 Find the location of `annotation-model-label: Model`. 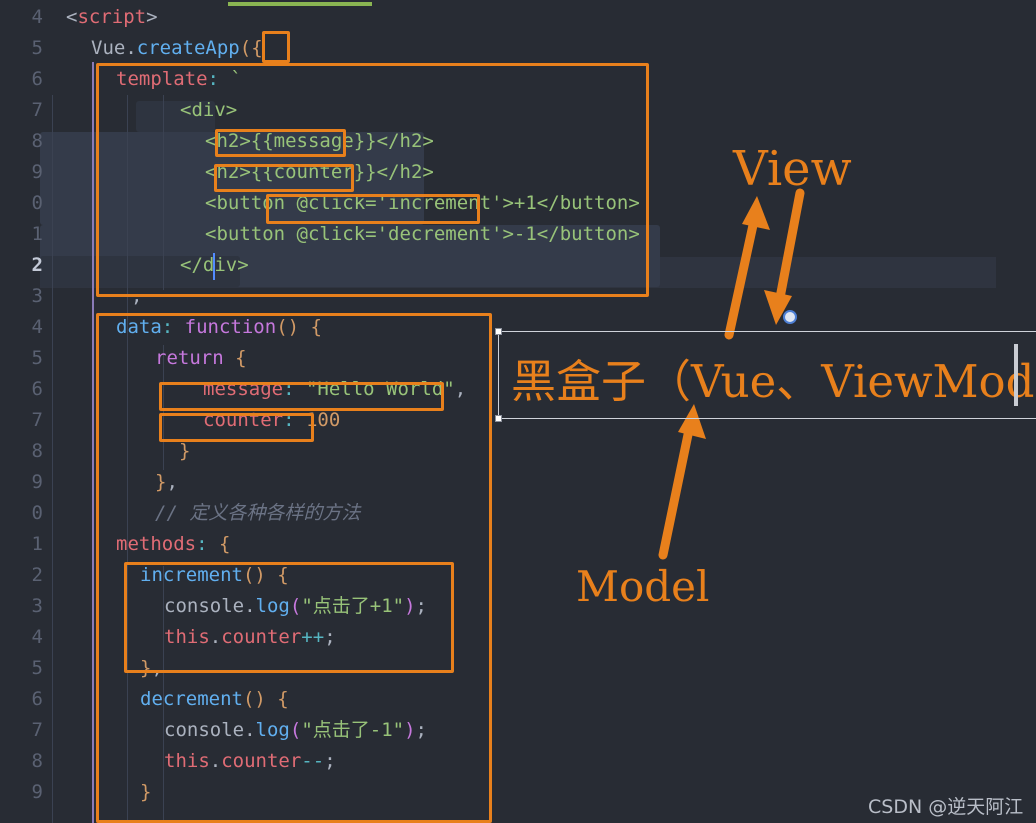

annotation-model-label: Model is located at coordinates (643, 586).